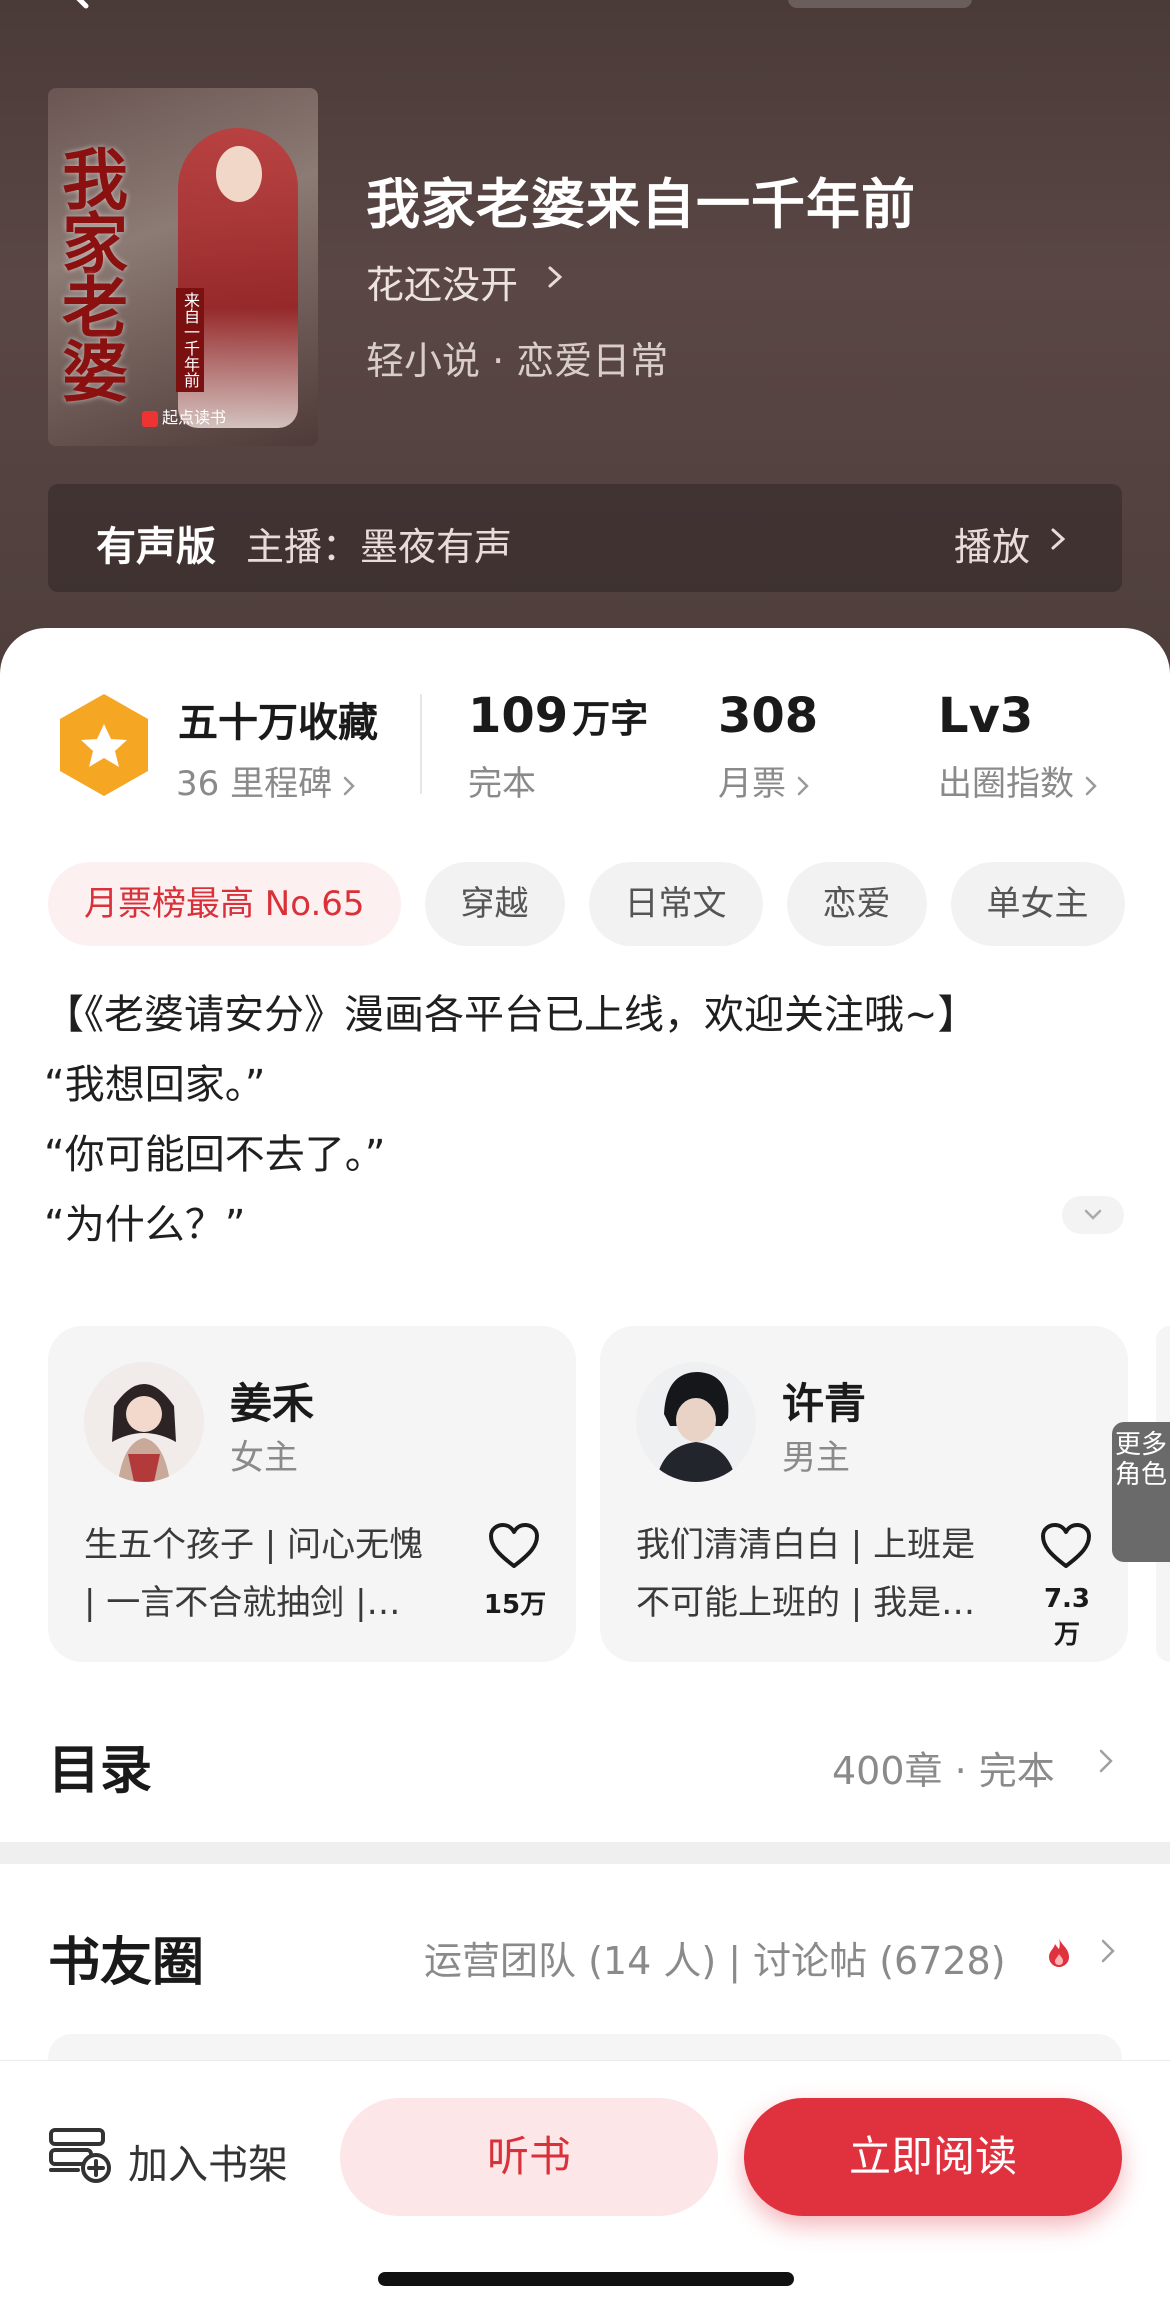 This screenshot has width=1170, height=2312. I want to click on tag-list: 月票榜最高 No.65 穿越 日常文 恋爱 单女主, so click(586, 904).